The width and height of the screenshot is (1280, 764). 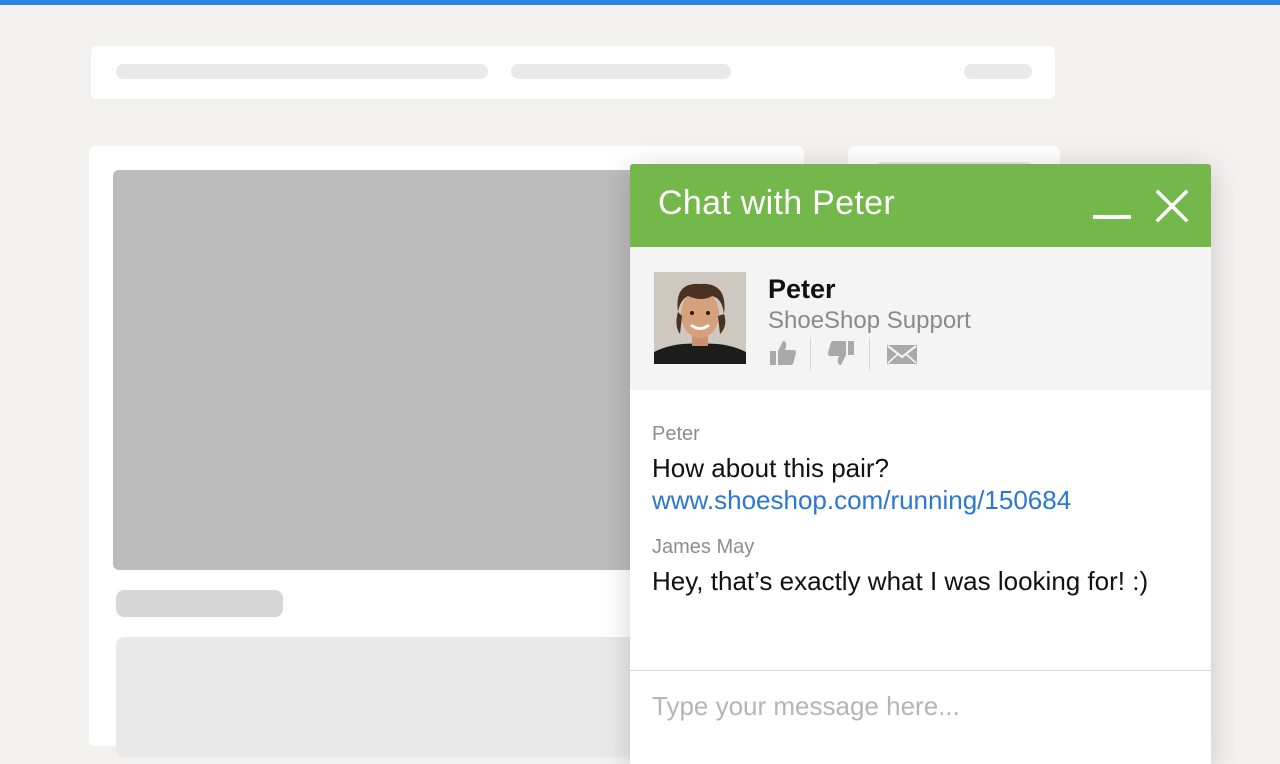 I want to click on header-skeleton-card, so click(x=573, y=72).